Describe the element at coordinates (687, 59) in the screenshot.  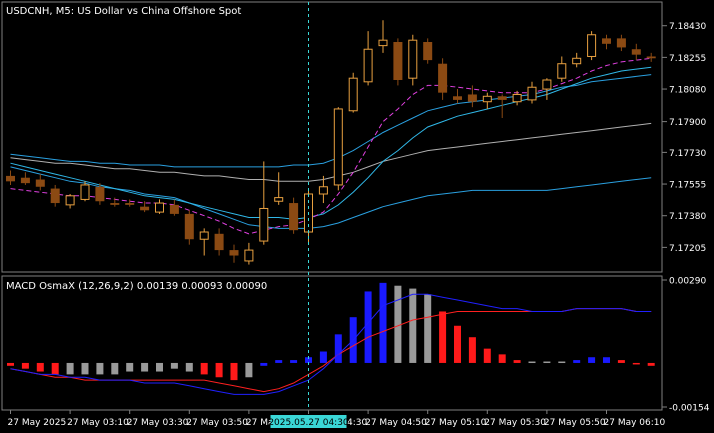
I see `price-tick-label: 7.18255` at that location.